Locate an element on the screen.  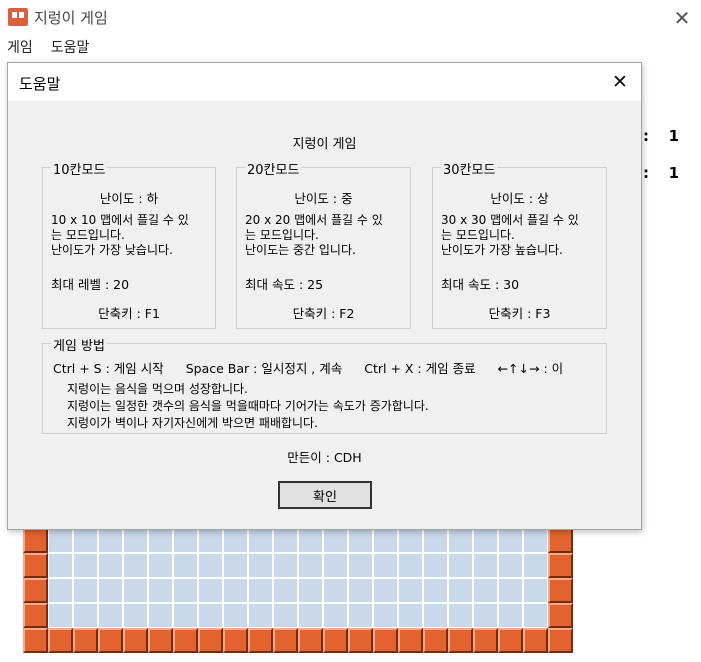
control-start: Ctrl + S : 게임 시작 is located at coordinates (108, 368).